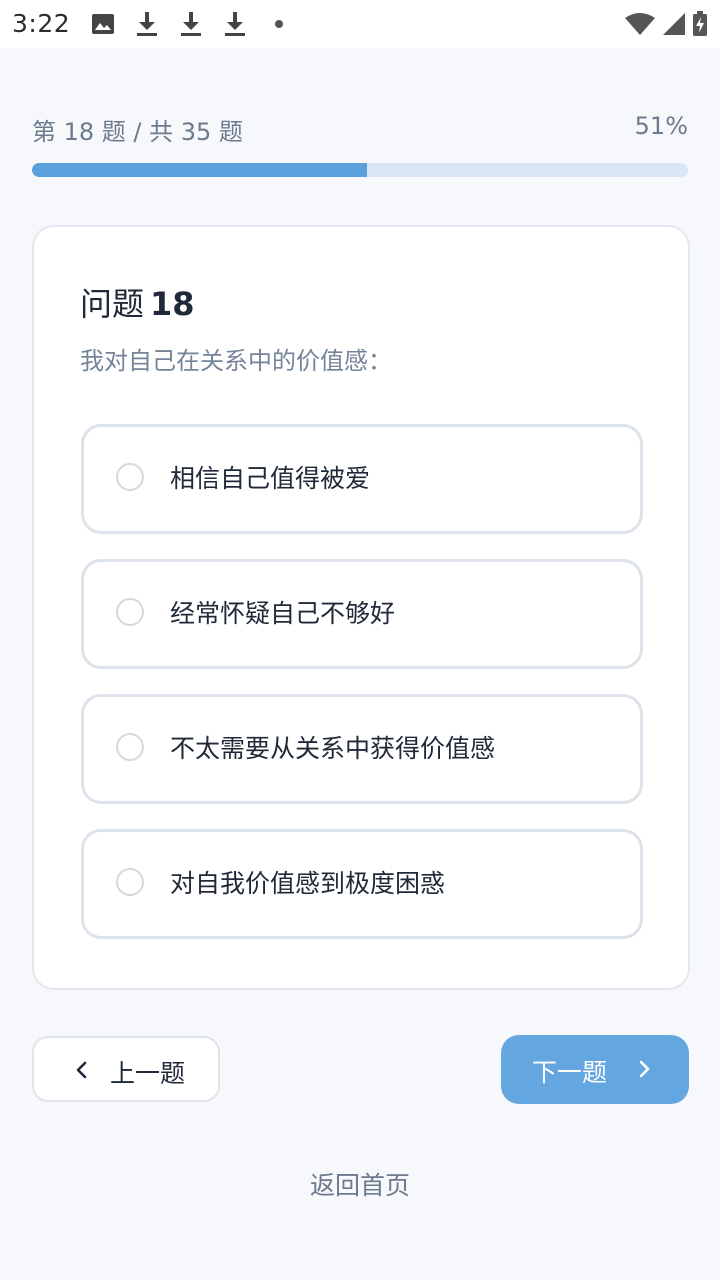  I want to click on answer-option: 经常怀疑自己不够好, so click(362, 614).